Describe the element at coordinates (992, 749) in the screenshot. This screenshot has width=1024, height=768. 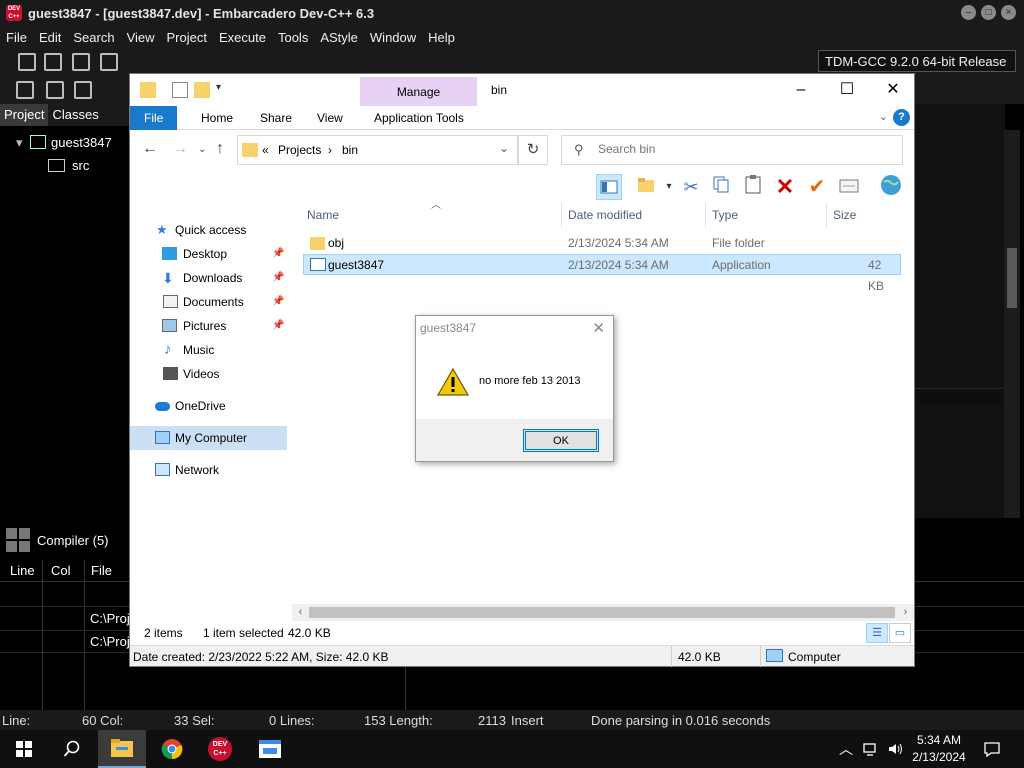
I see `notification-icon` at that location.